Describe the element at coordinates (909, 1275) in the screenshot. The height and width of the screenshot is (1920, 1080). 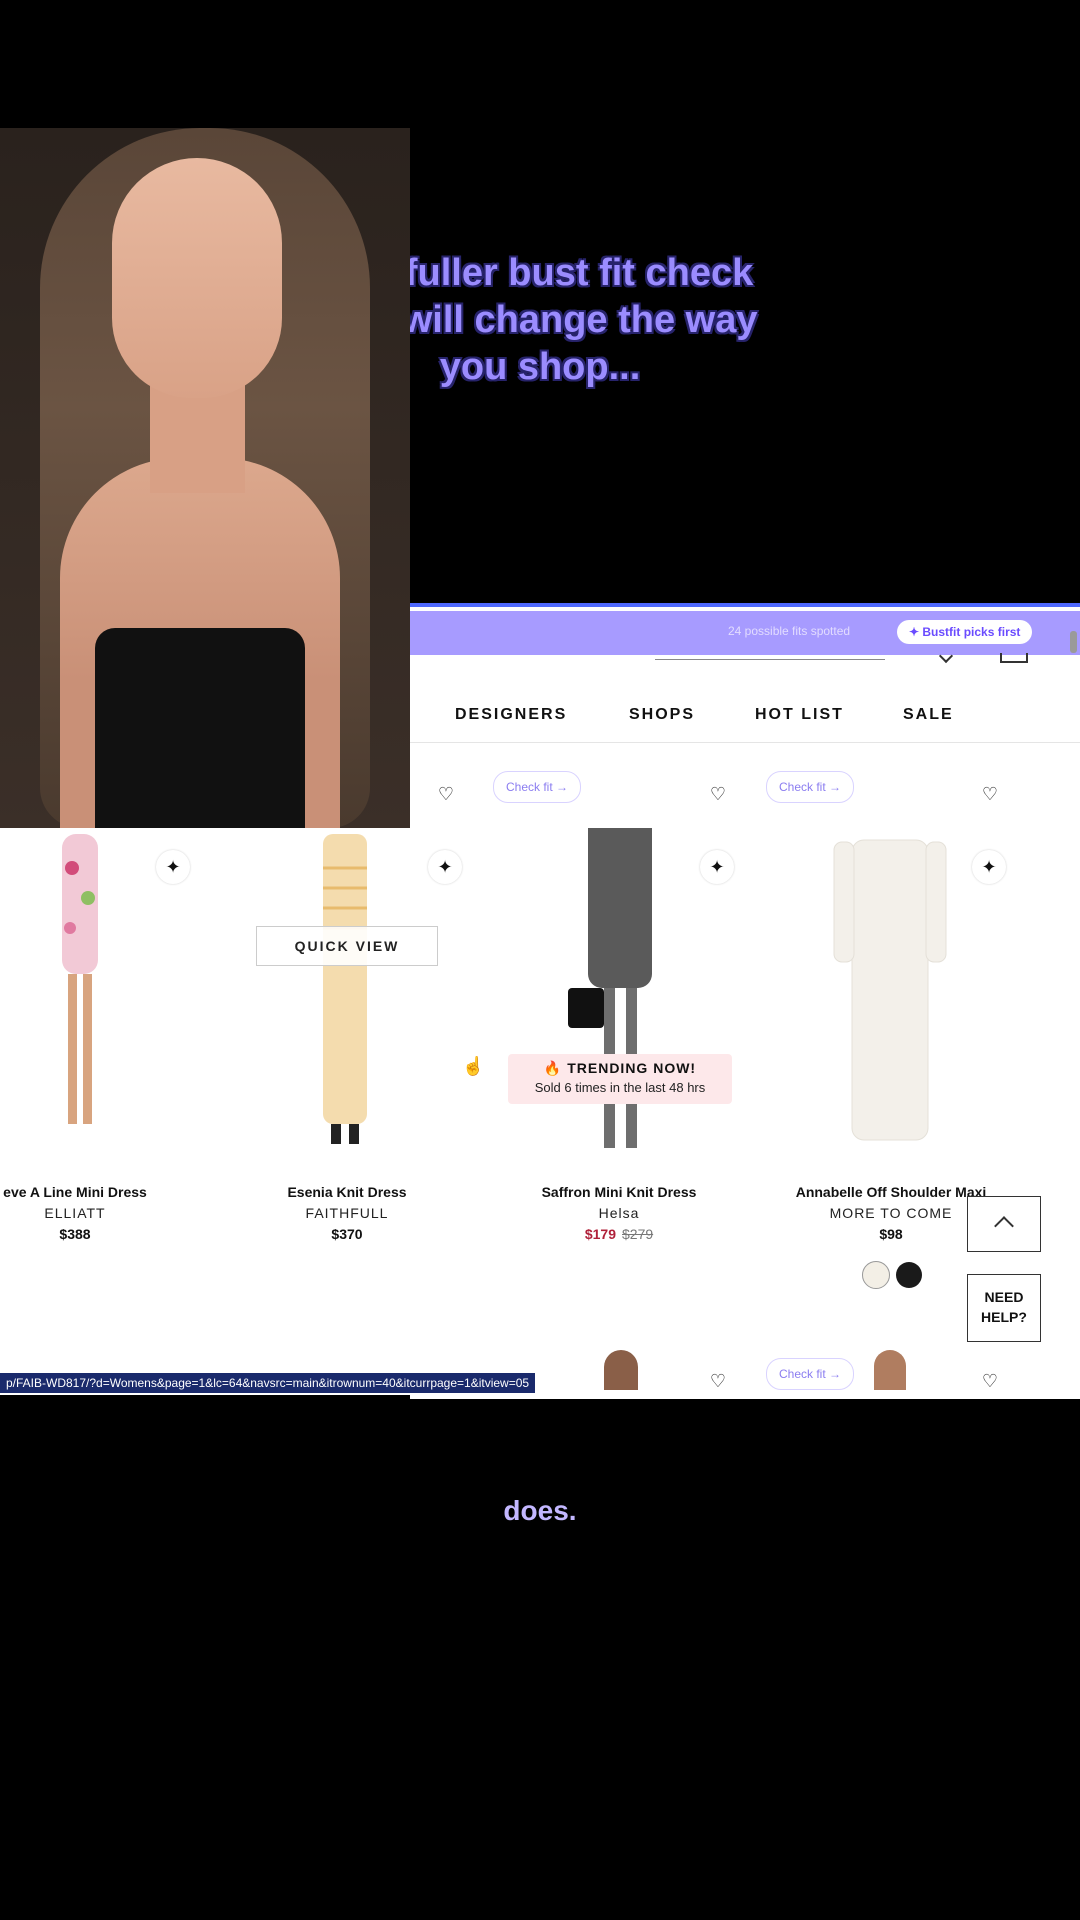
I see `color-swatch-black` at that location.